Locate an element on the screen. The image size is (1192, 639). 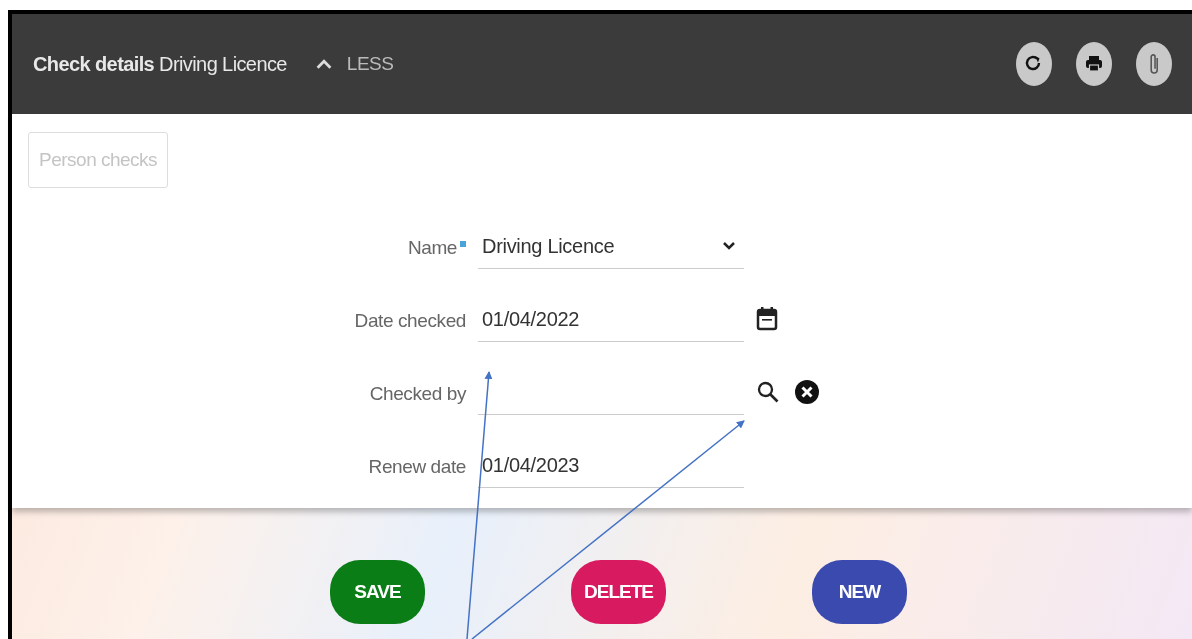
action-button: NEW is located at coordinates (859, 592).